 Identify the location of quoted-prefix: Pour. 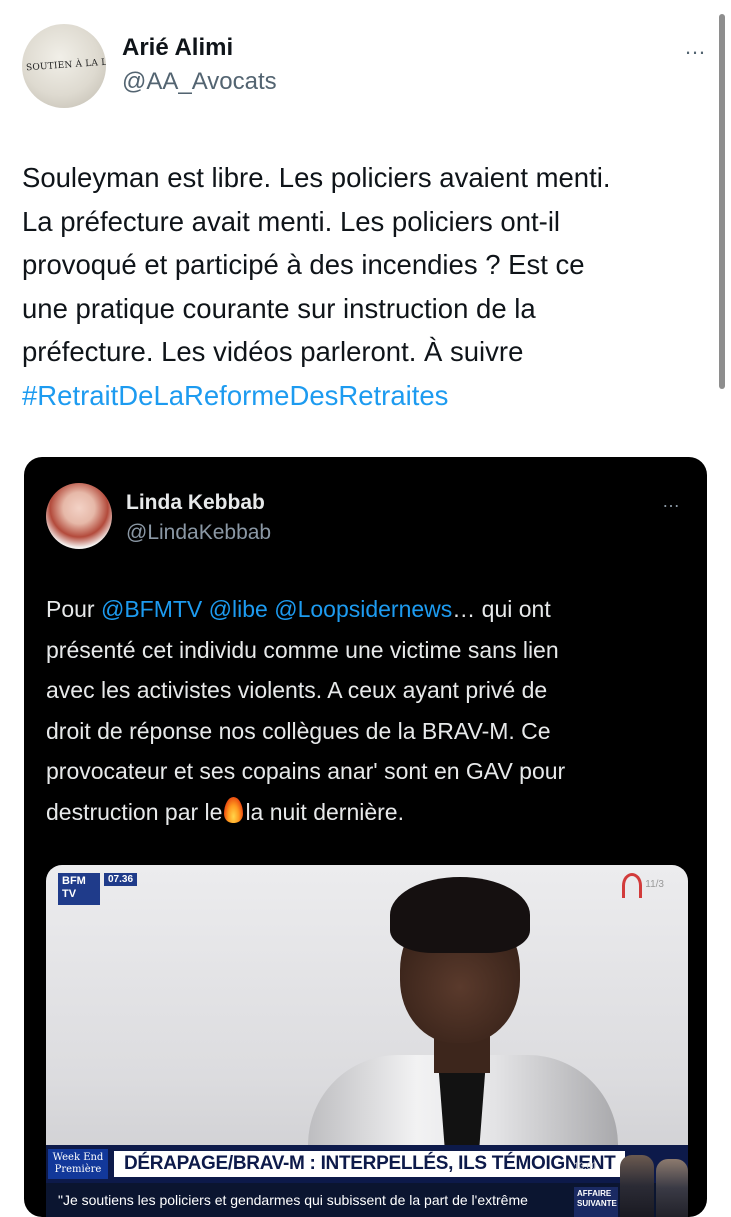
(73, 609).